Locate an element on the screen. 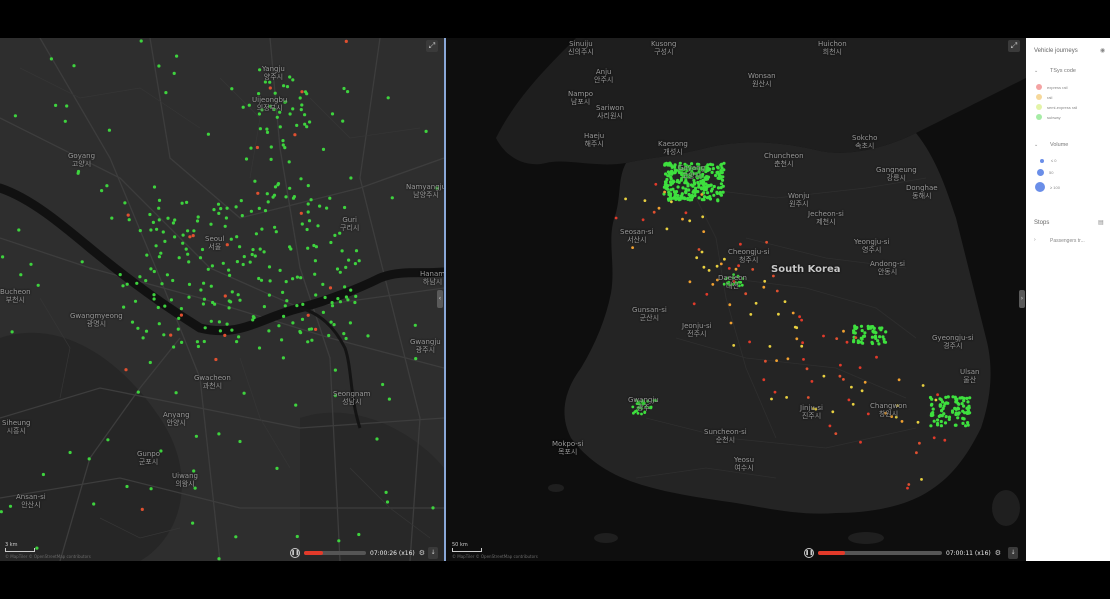 This screenshot has width=1110, height=599. pause-button-right: ❚❚ is located at coordinates (809, 553).